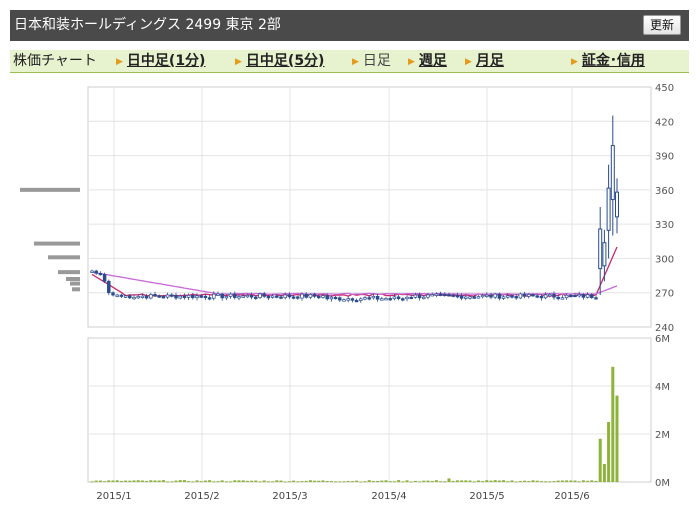 The width and height of the screenshot is (698, 521). I want to click on price-y-tick: 270, so click(664, 294).